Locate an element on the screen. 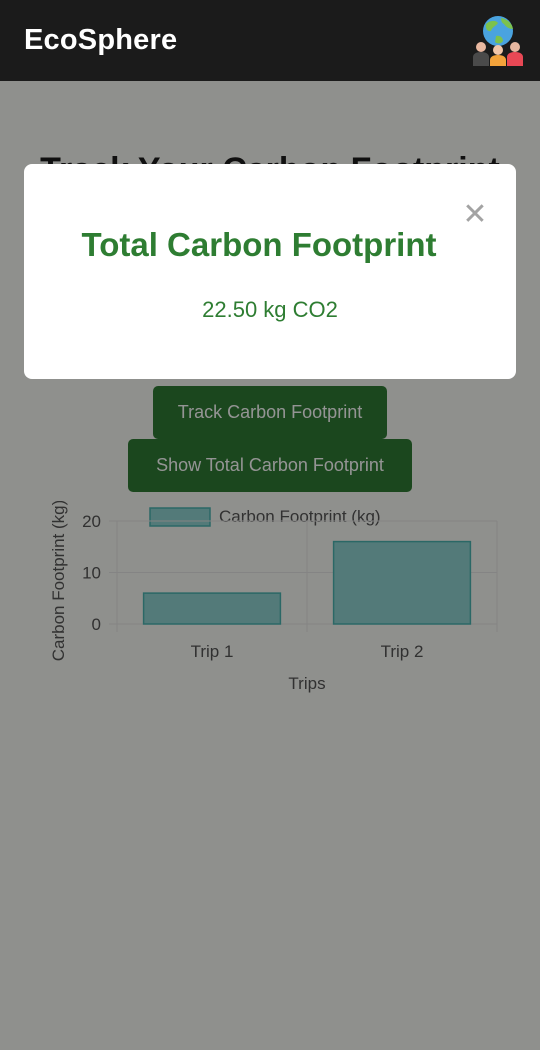 Image resolution: width=540 pixels, height=1050 pixels. app-title: EcoSphere is located at coordinates (101, 40).